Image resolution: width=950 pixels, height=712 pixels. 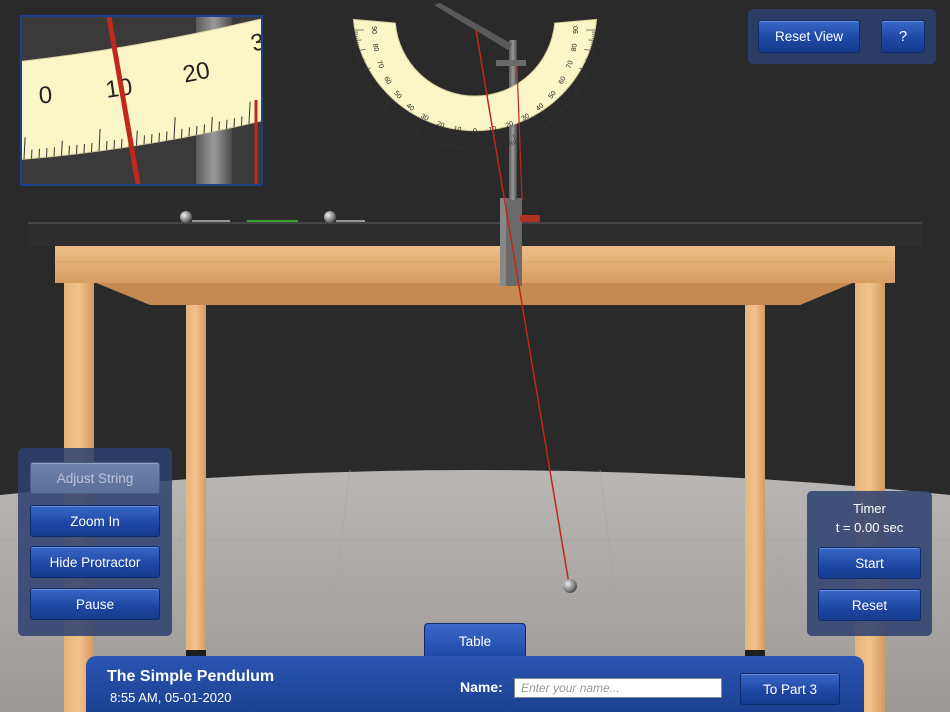 I want to click on timer-start-button: Start, so click(x=869, y=563).